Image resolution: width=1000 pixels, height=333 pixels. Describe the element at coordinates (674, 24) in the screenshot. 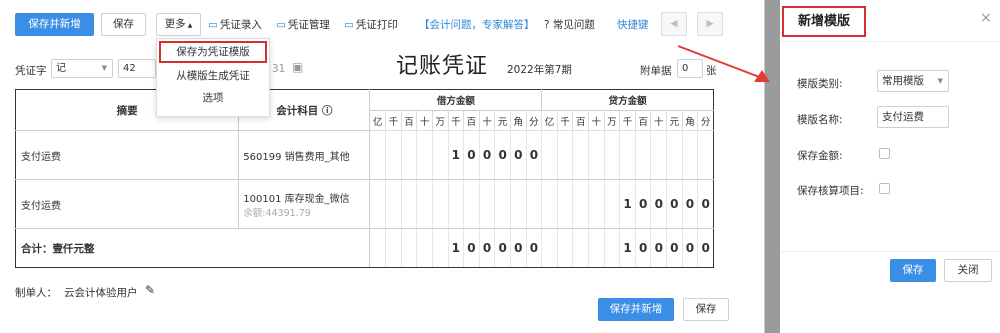

I see `prev-voucher-button: ◀` at that location.